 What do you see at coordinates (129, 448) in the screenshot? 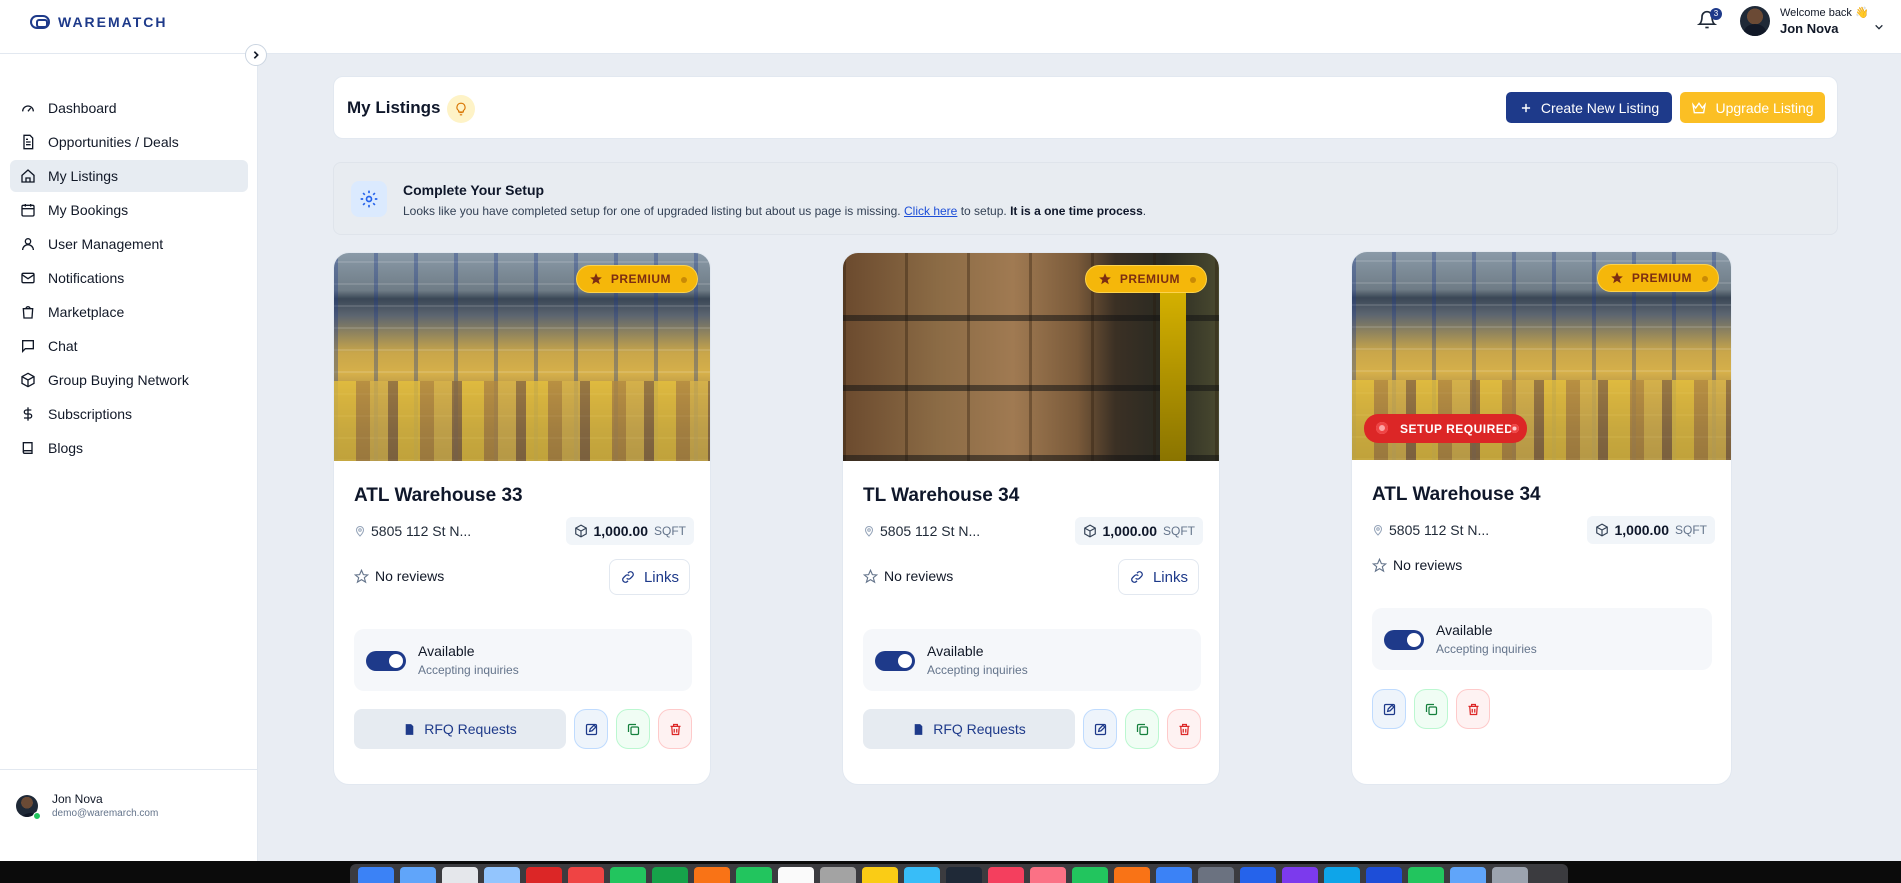
I see `sidebar-item-blogs: Blogs` at bounding box center [129, 448].